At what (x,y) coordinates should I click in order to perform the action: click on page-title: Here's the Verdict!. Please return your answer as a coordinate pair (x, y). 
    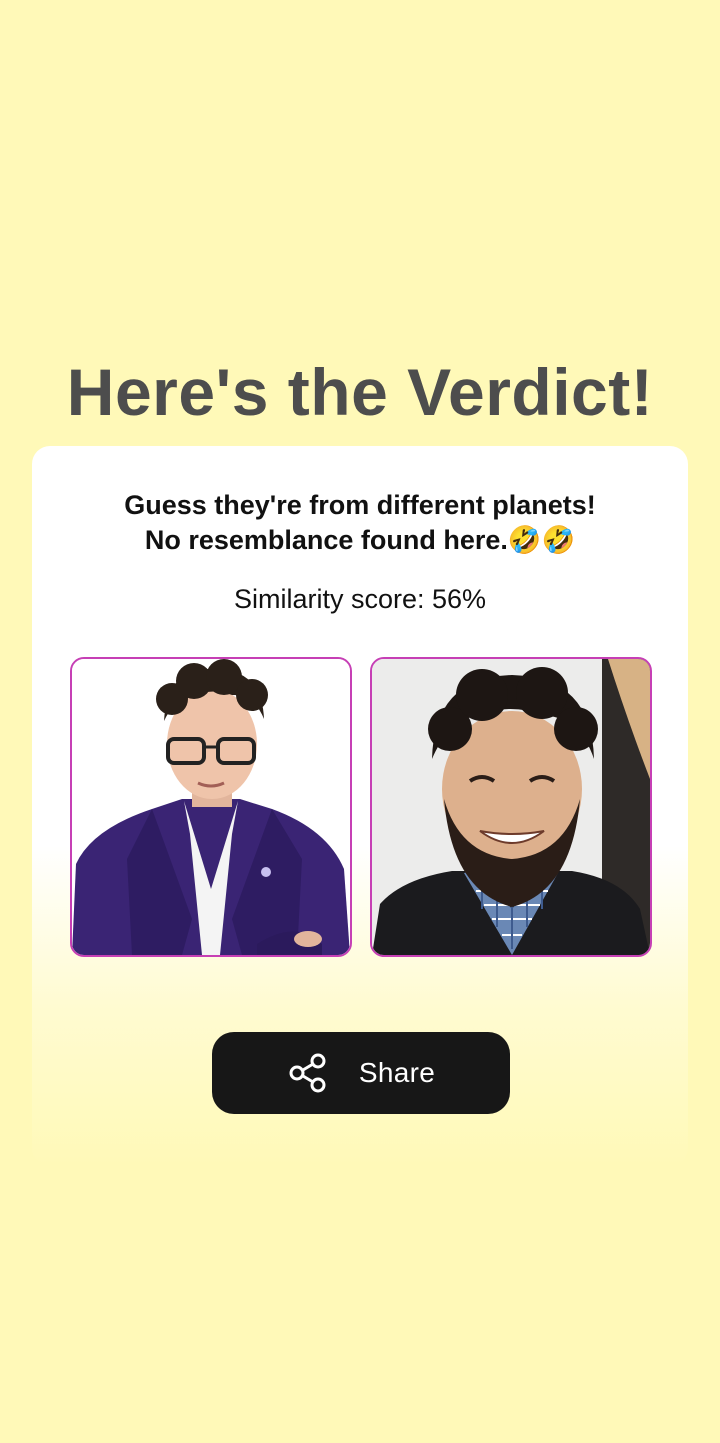
    Looking at the image, I should click on (360, 392).